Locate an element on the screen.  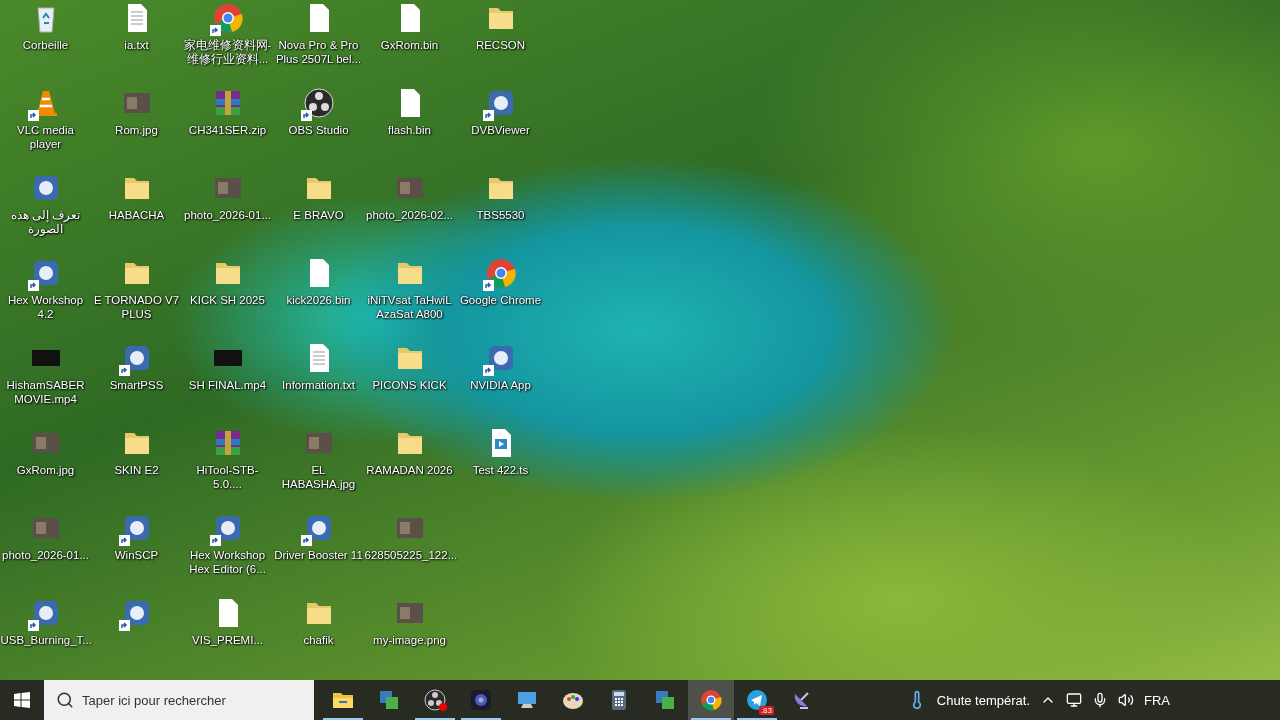
taskbar-app-button is located at coordinates (711, 700).